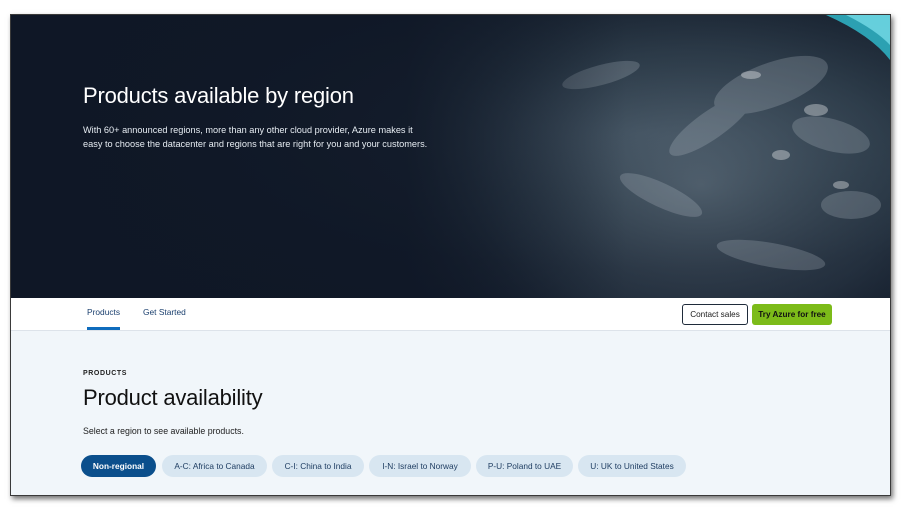 The image size is (905, 510). Describe the element at coordinates (173, 397) in the screenshot. I see `section-title: Product availability` at that location.